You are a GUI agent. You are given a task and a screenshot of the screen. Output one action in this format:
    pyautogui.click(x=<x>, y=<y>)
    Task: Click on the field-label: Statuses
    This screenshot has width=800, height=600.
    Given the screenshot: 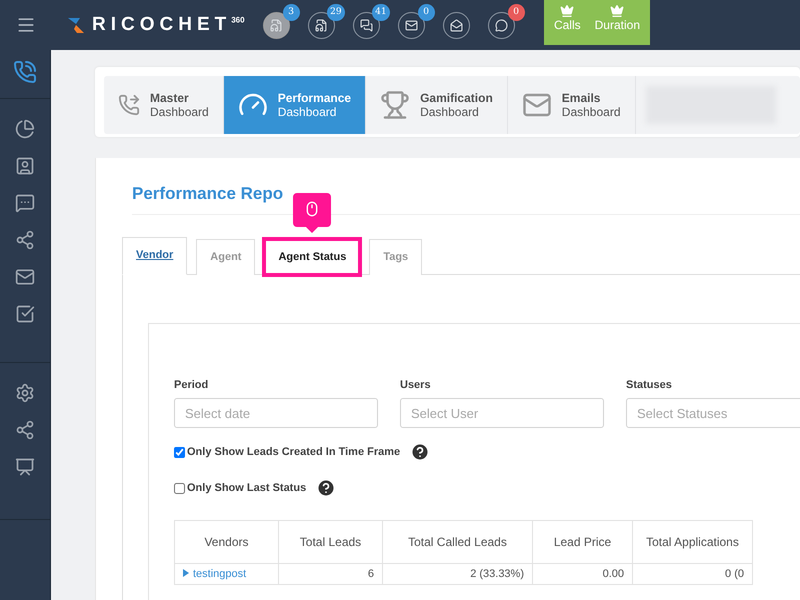 What is the action you would take?
    pyautogui.click(x=649, y=385)
    